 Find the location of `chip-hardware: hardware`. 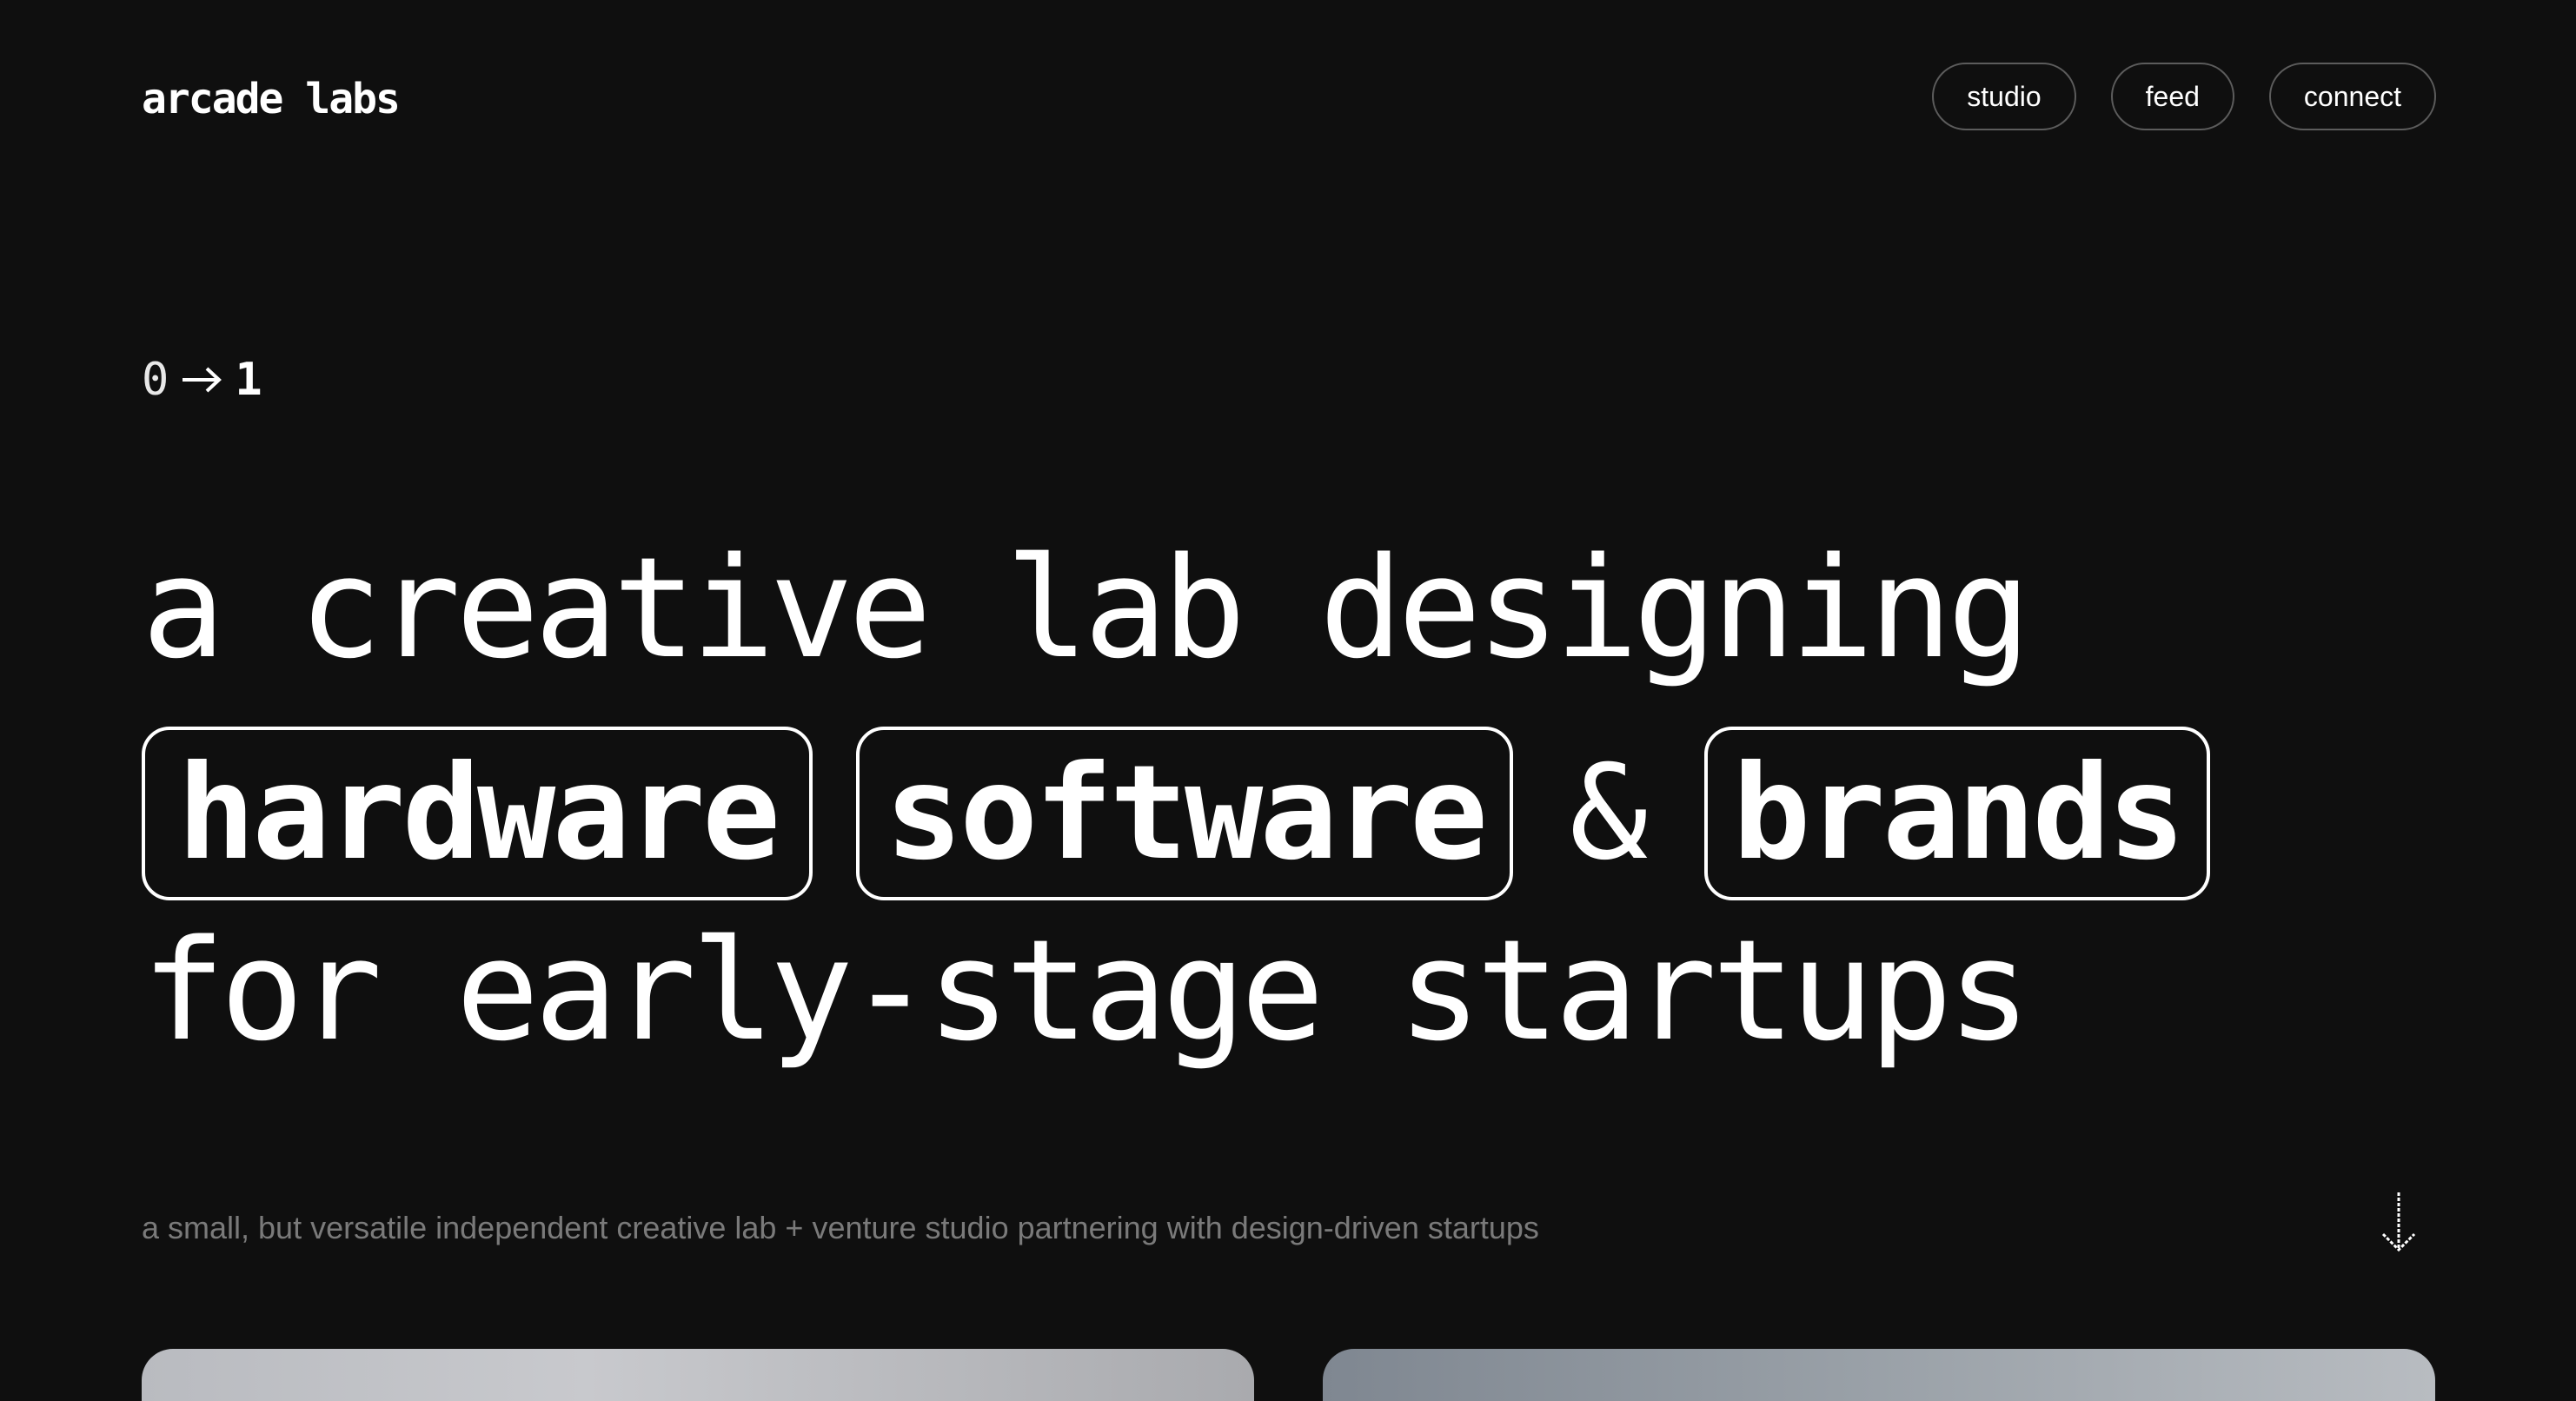

chip-hardware: hardware is located at coordinates (477, 813).